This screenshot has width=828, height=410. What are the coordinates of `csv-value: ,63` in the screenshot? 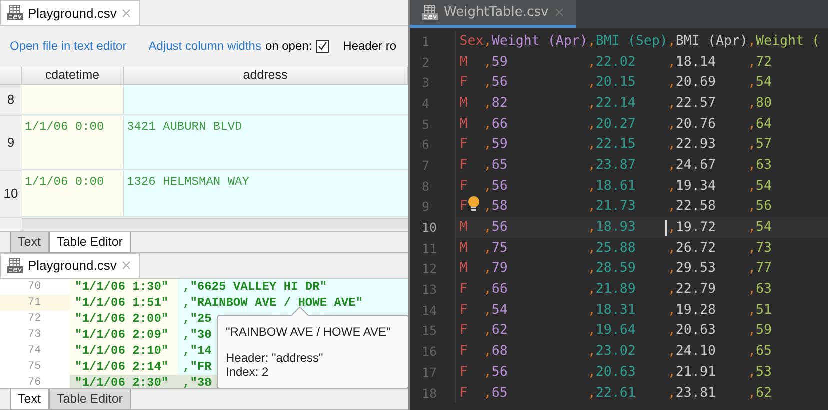 It's located at (760, 165).